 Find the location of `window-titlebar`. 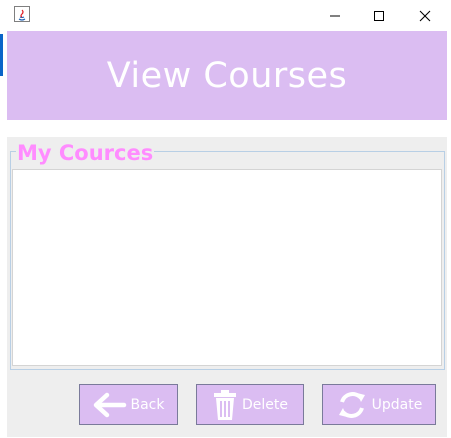

window-titlebar is located at coordinates (225, 15).